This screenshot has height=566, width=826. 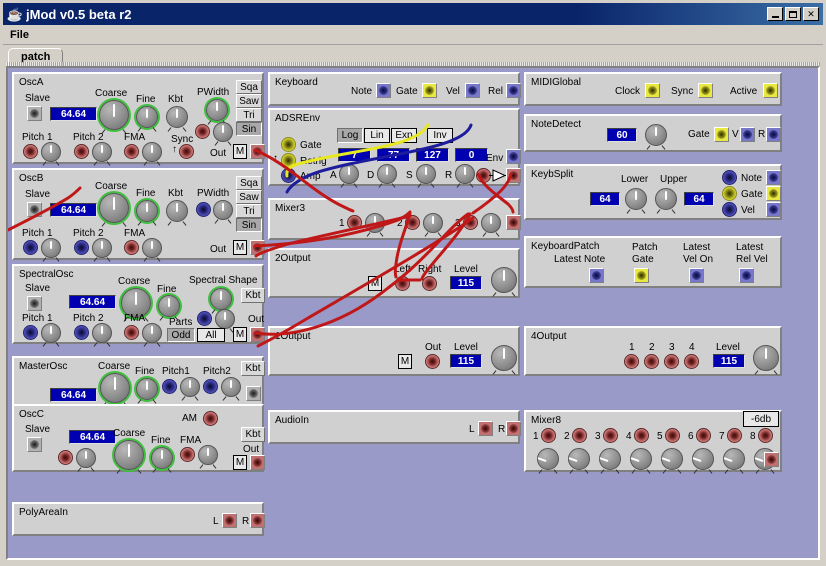 What do you see at coordinates (186, 151) in the screenshot?
I see `oscA-sync-jack` at bounding box center [186, 151].